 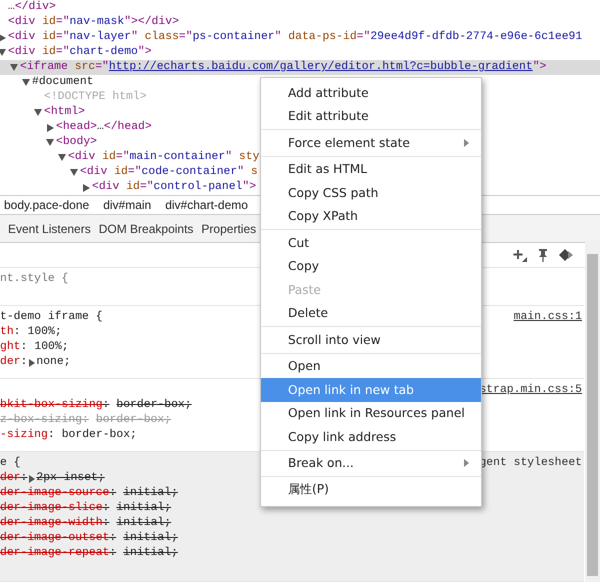 I want to click on css-declaration: der-image-source: initial;, so click(x=89, y=493).